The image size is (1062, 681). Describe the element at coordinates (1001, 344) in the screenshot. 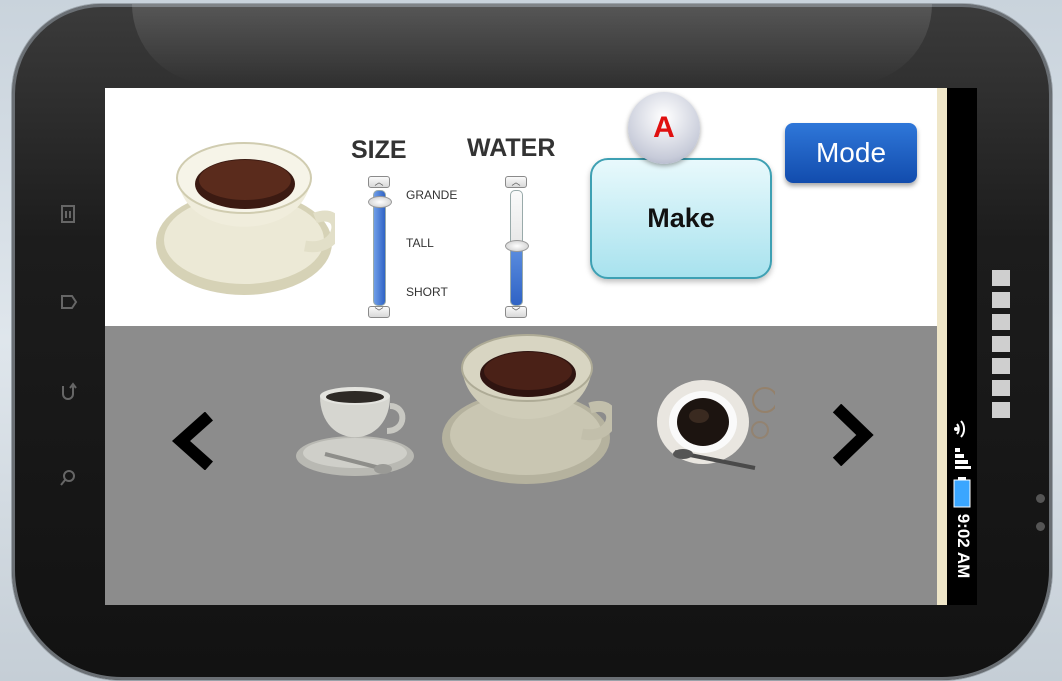

I see `brand-logo` at that location.